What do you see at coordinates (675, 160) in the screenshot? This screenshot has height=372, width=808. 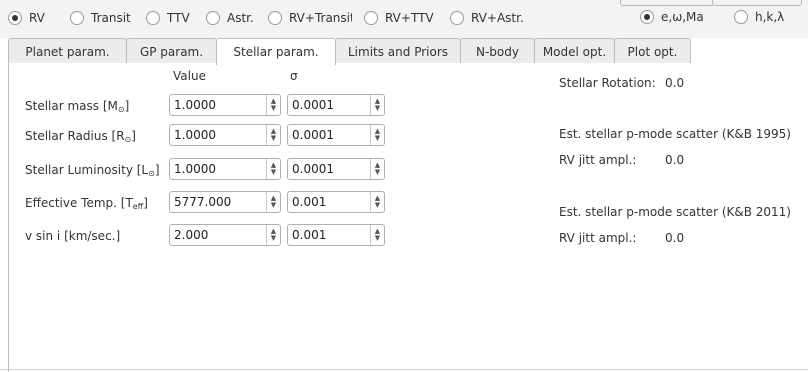 I see `rv-jitt-ampl-1-value: 0.0` at bounding box center [675, 160].